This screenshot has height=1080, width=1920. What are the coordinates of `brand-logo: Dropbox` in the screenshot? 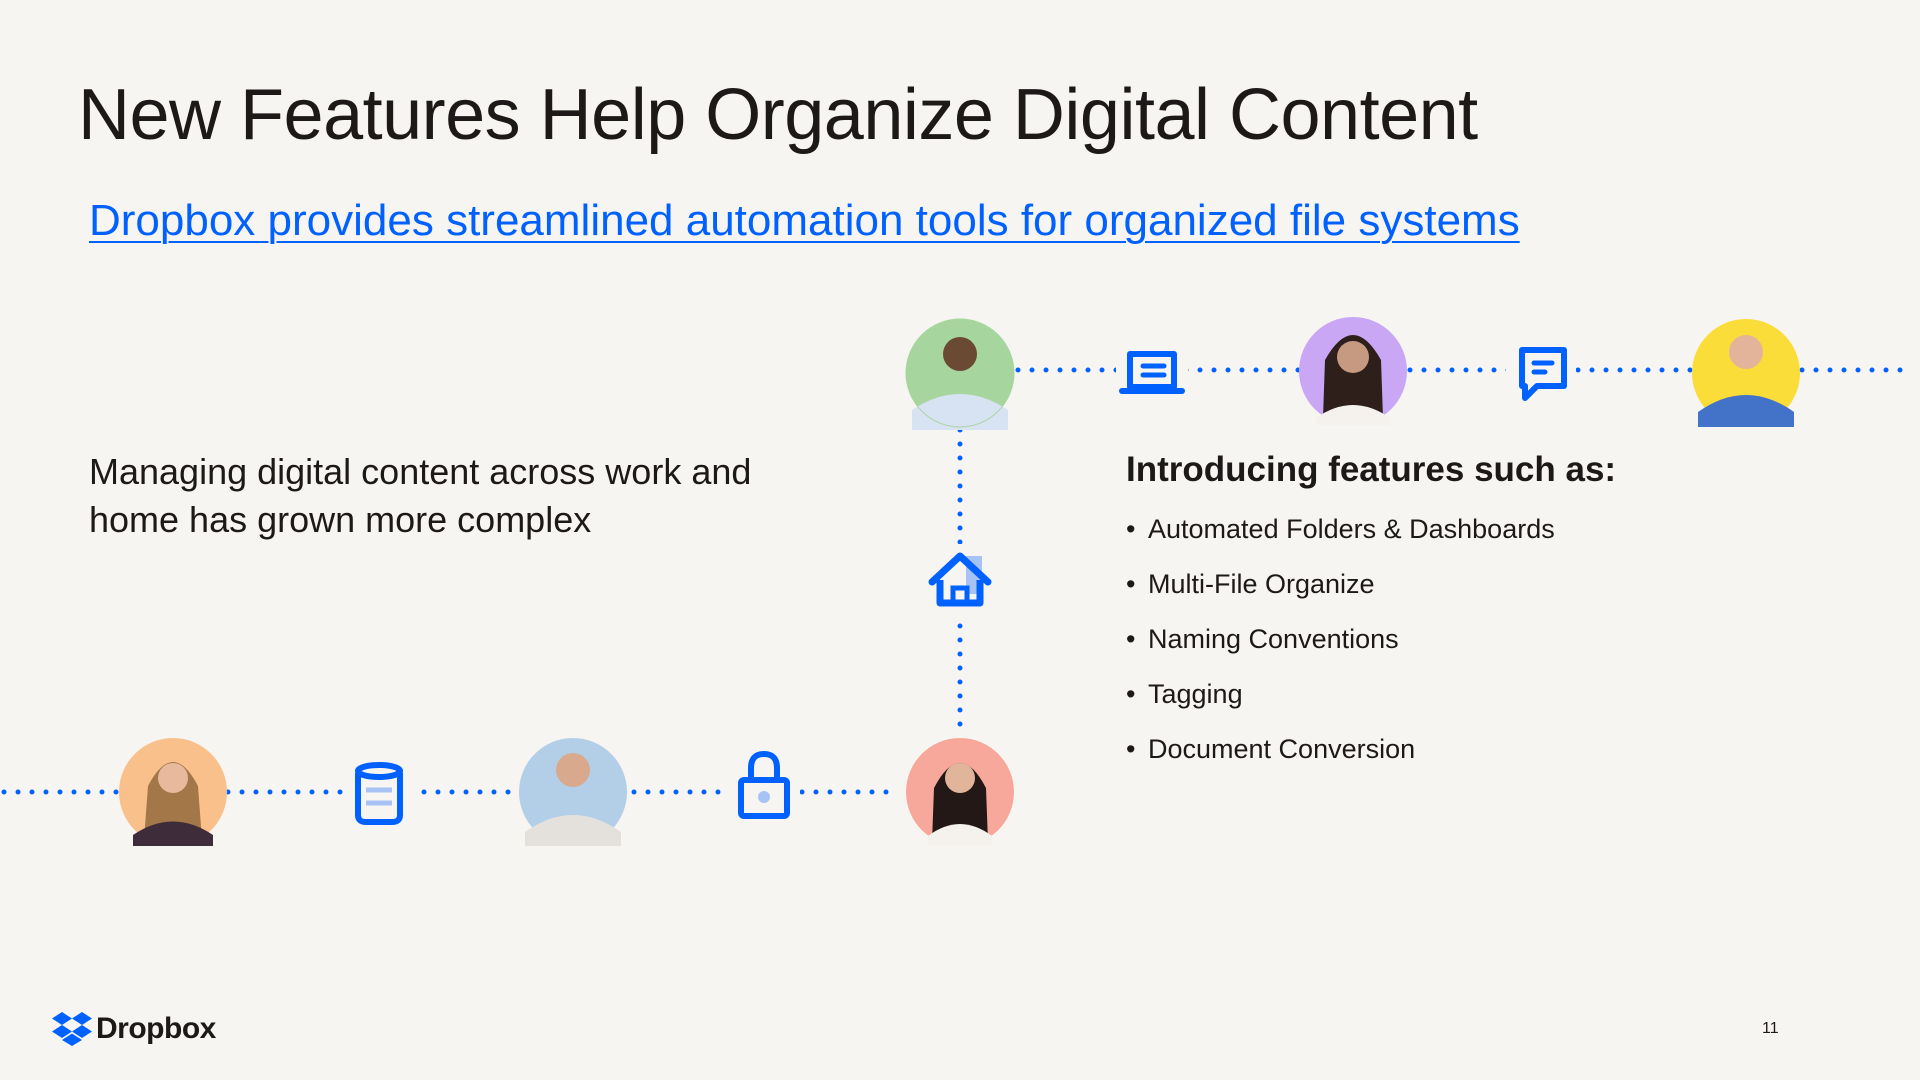 It's located at (134, 1029).